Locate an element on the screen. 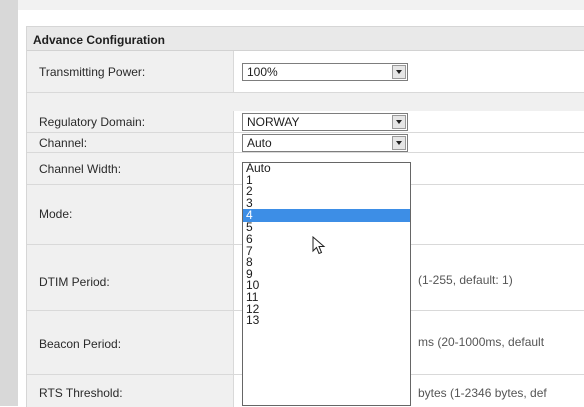 Image resolution: width=584 pixels, height=407 pixels. channel-select: Auto is located at coordinates (325, 143).